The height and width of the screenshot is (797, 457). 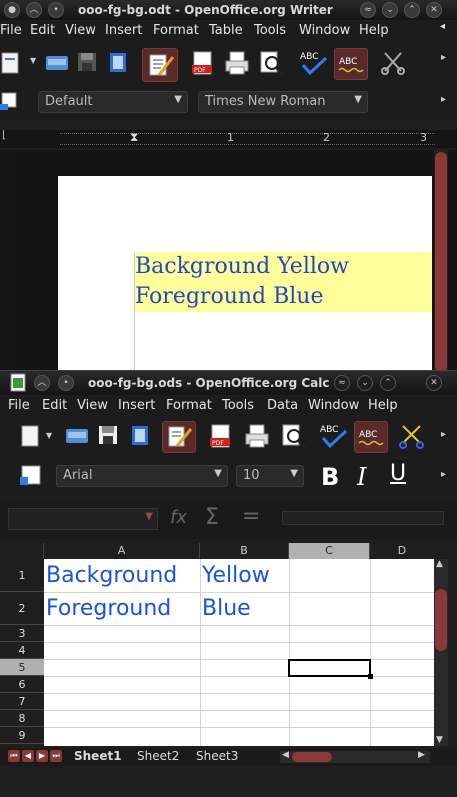 I want to click on next-sheet-icon: ▶, so click(x=42, y=756).